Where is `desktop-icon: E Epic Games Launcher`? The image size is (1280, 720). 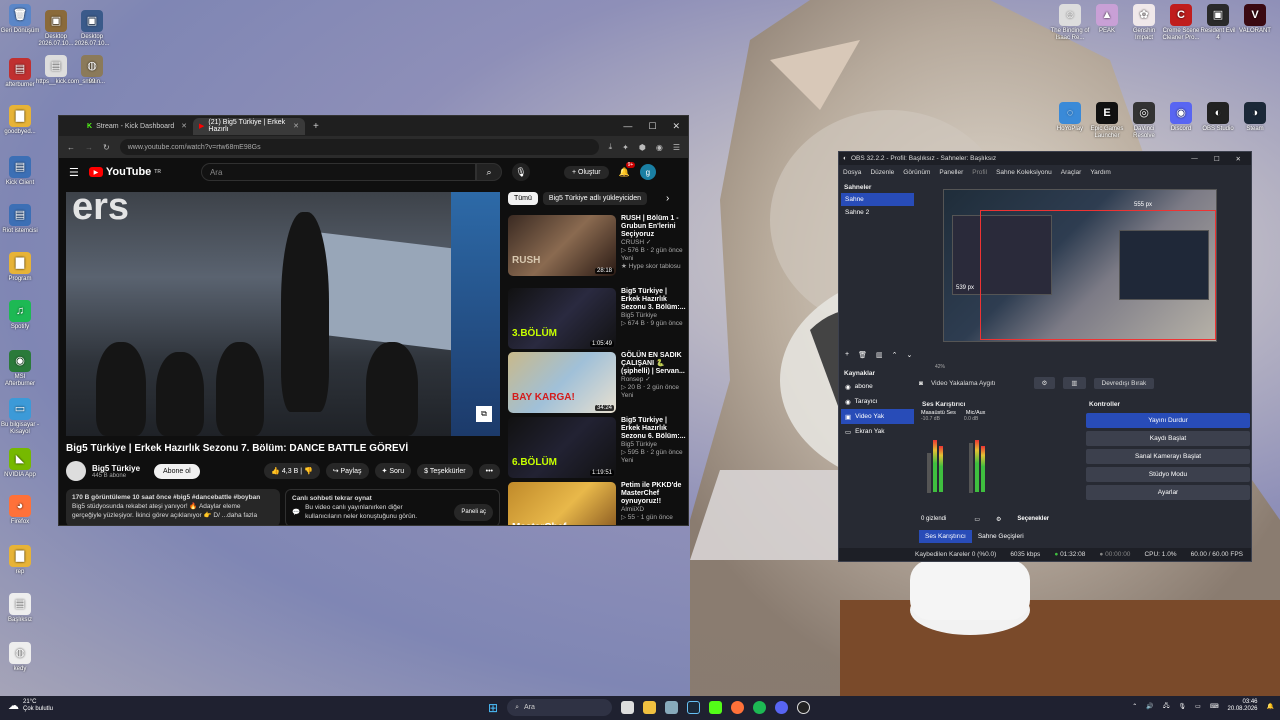
desktop-icon: E Epic Games Launcher is located at coordinates (1107, 121).